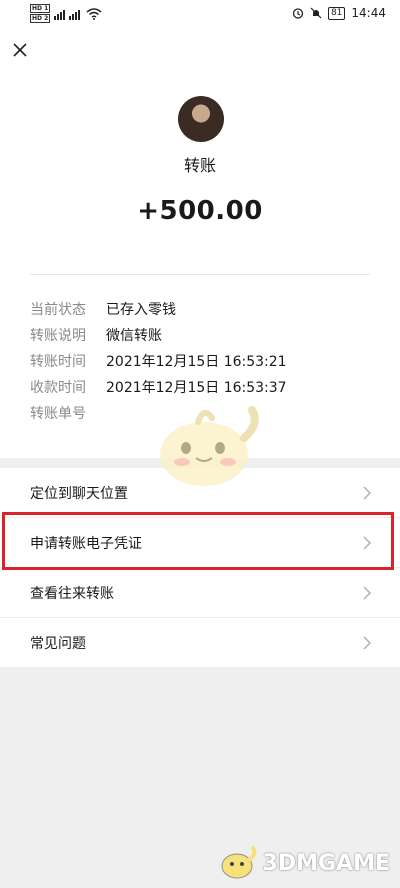 This screenshot has width=400, height=888. I want to click on transfer-title: 转账, so click(199, 165).